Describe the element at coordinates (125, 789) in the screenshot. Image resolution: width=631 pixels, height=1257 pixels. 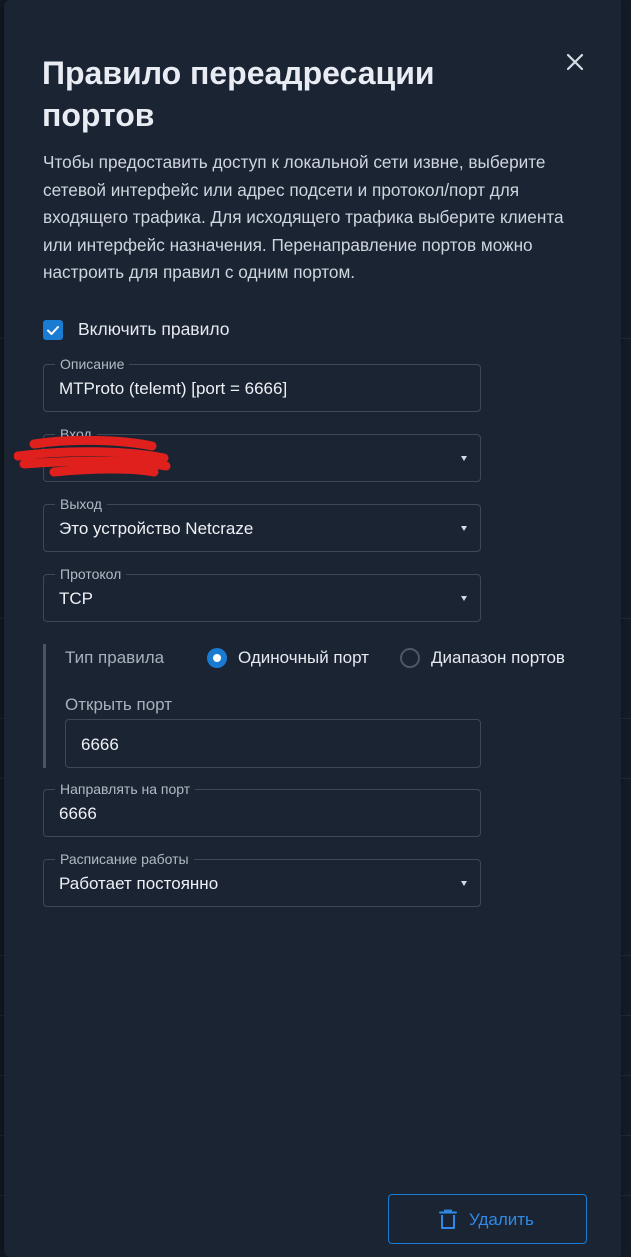
I see `forward-port-field-label: Направлять на порт` at that location.